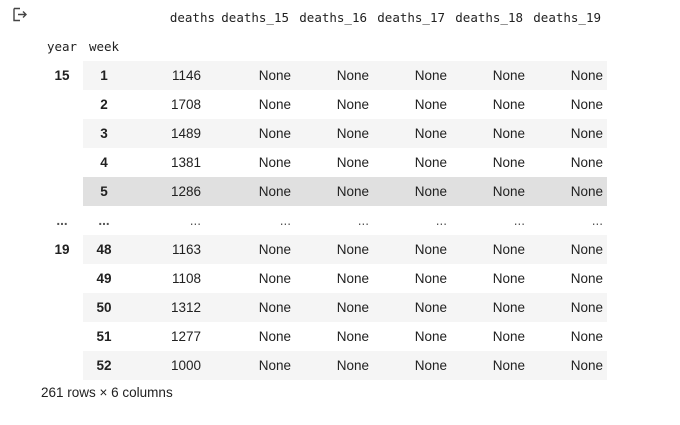 The width and height of the screenshot is (680, 425). I want to click on index-week: 49, so click(104, 278).